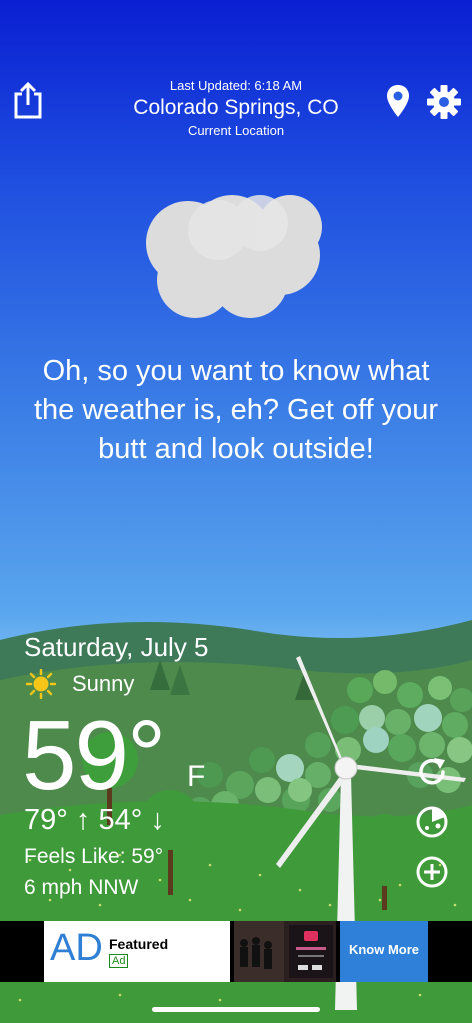 The image size is (472, 1023). I want to click on ad-card: AD Featured Ad, so click(137, 951).